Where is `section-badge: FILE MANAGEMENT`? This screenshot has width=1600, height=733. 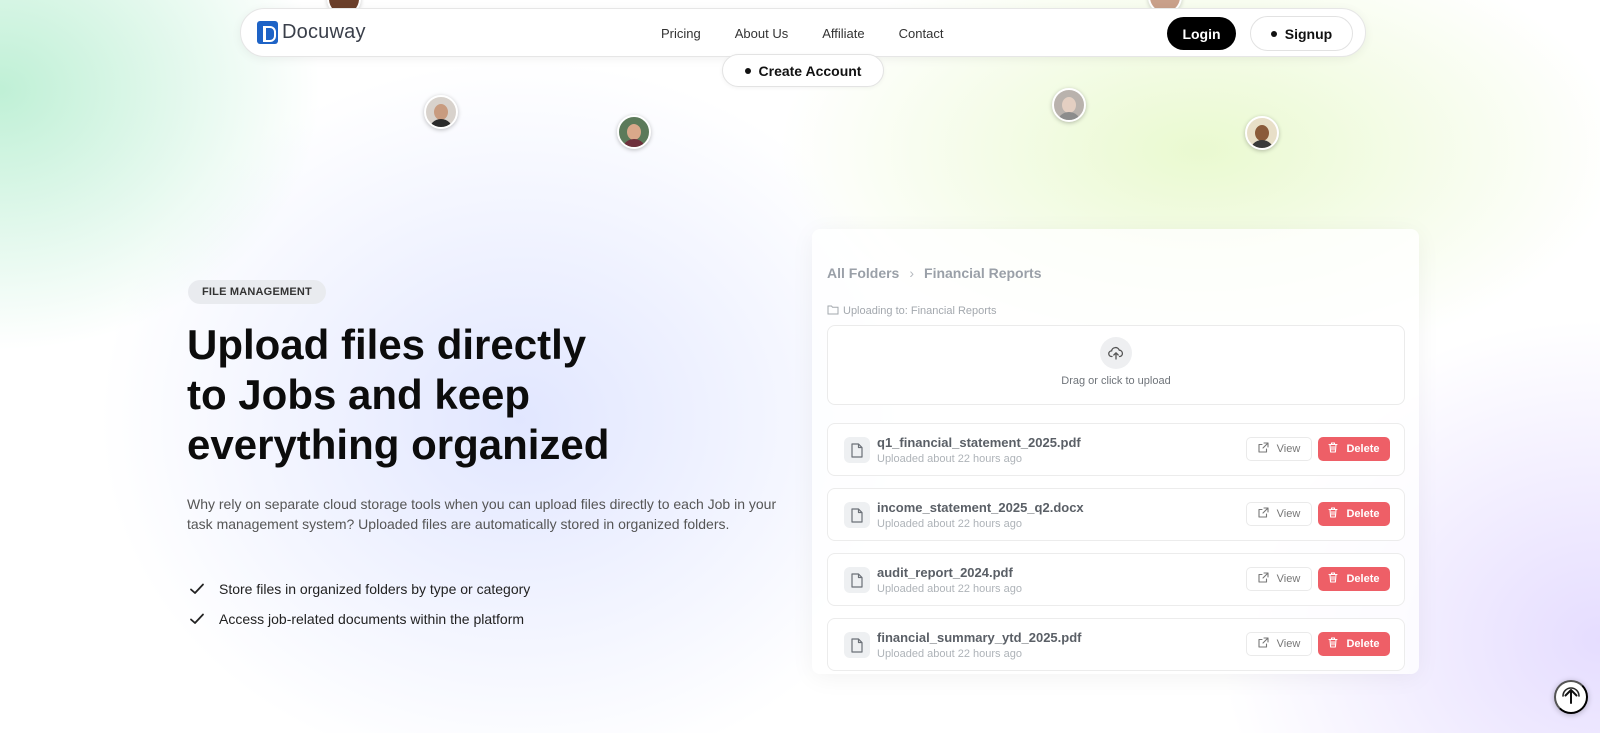
section-badge: FILE MANAGEMENT is located at coordinates (257, 292).